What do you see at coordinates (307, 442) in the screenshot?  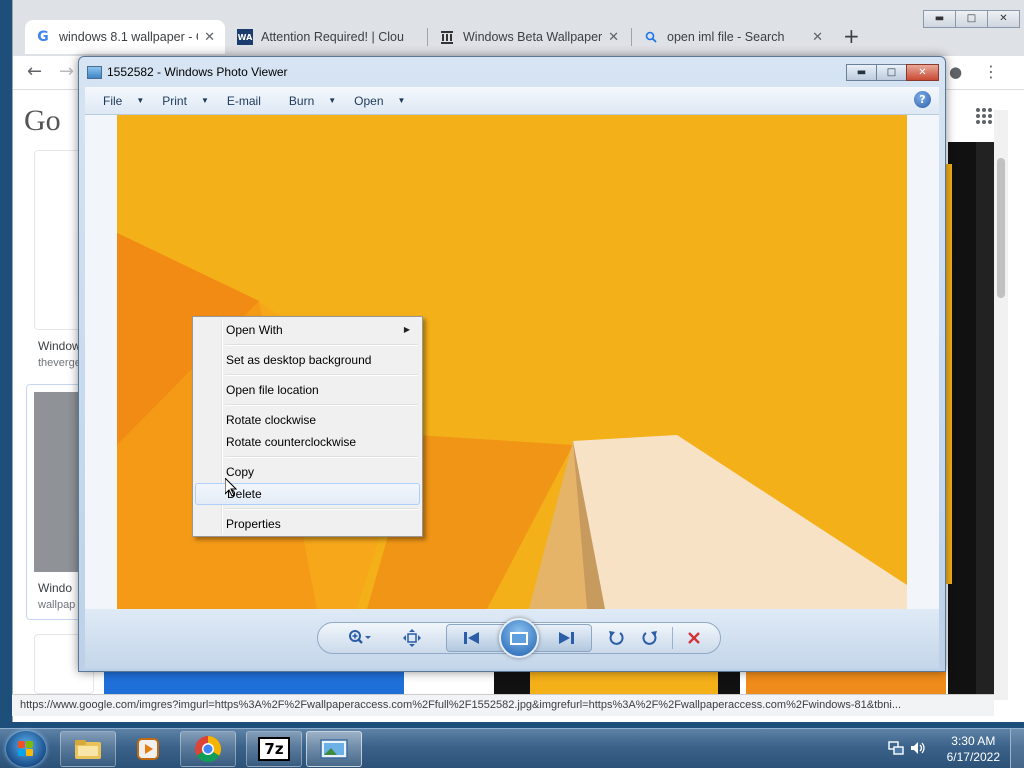 I see `menu-item-rotate-counterclockwise: Rotate counterclockwise` at bounding box center [307, 442].